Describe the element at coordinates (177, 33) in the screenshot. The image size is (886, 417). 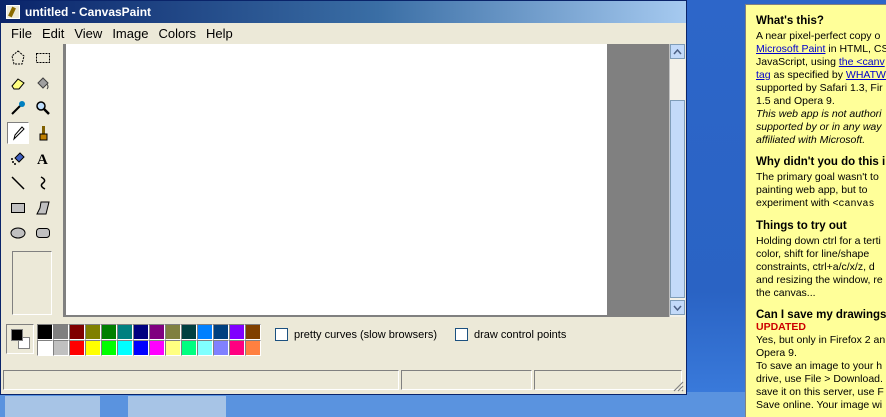
I see `menu-colors: Colors` at that location.